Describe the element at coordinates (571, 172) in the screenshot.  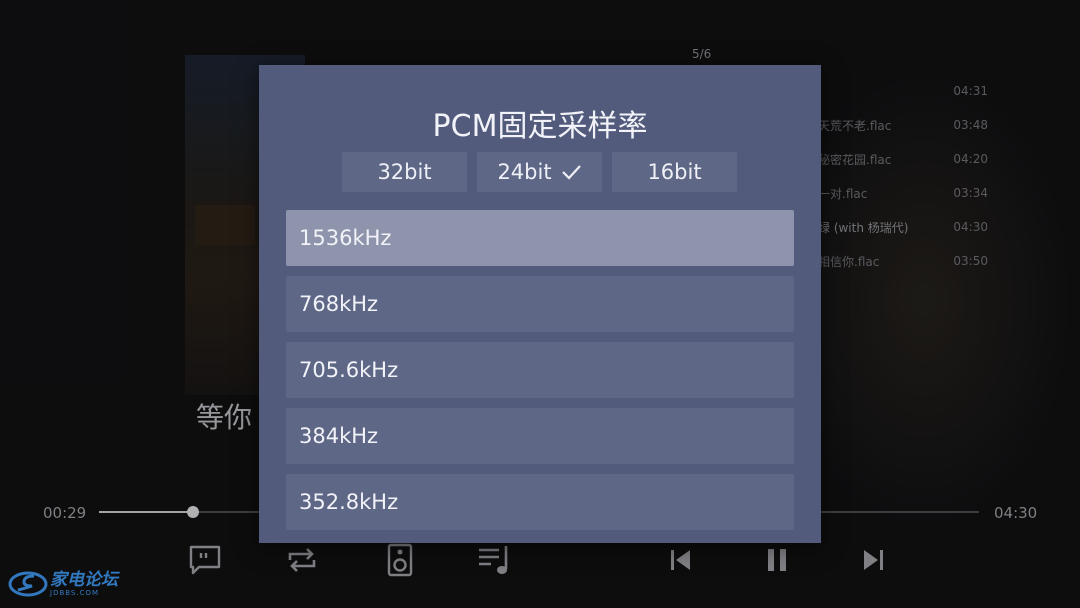
I see `check-icon` at that location.